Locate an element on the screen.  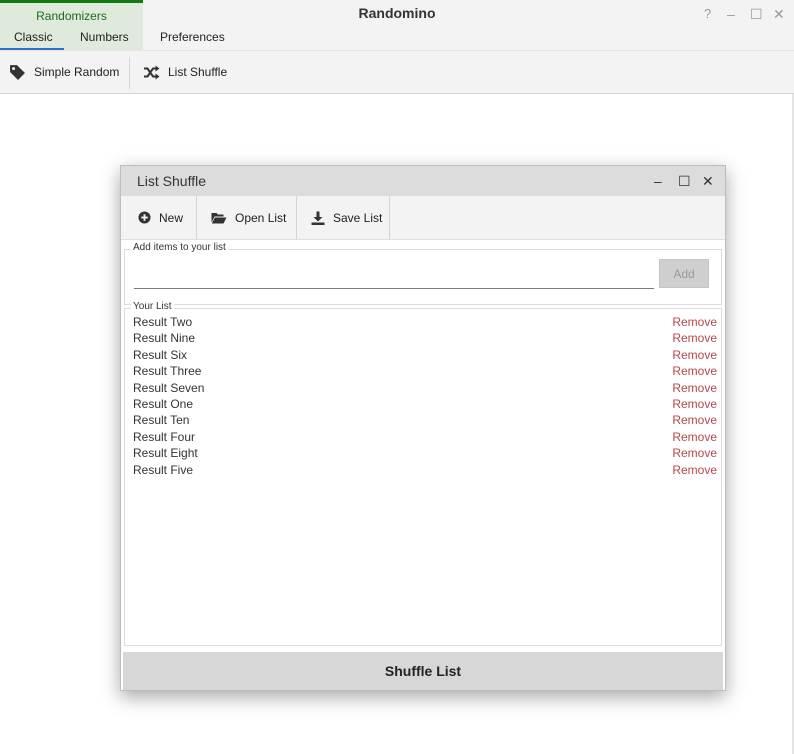
help-icon: ? is located at coordinates (707, 14).